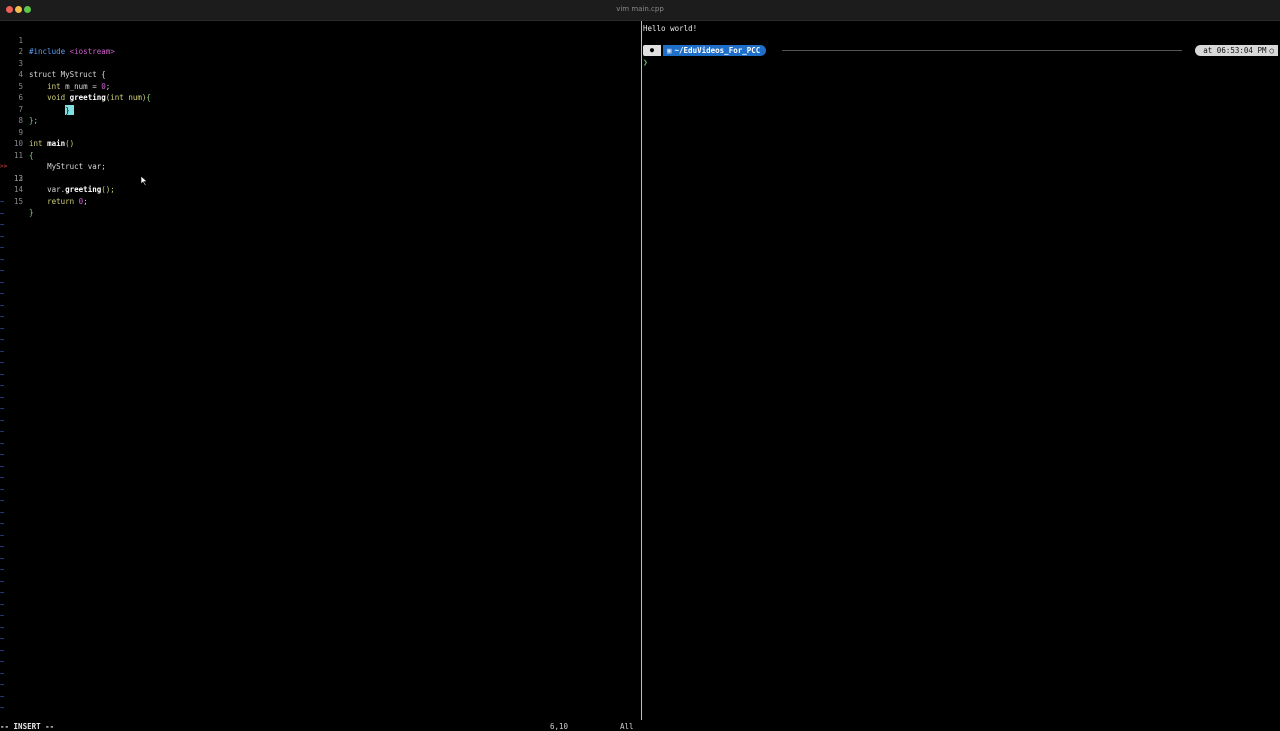  Describe the element at coordinates (144, 181) in the screenshot. I see `mouse-pointer-icon` at that location.